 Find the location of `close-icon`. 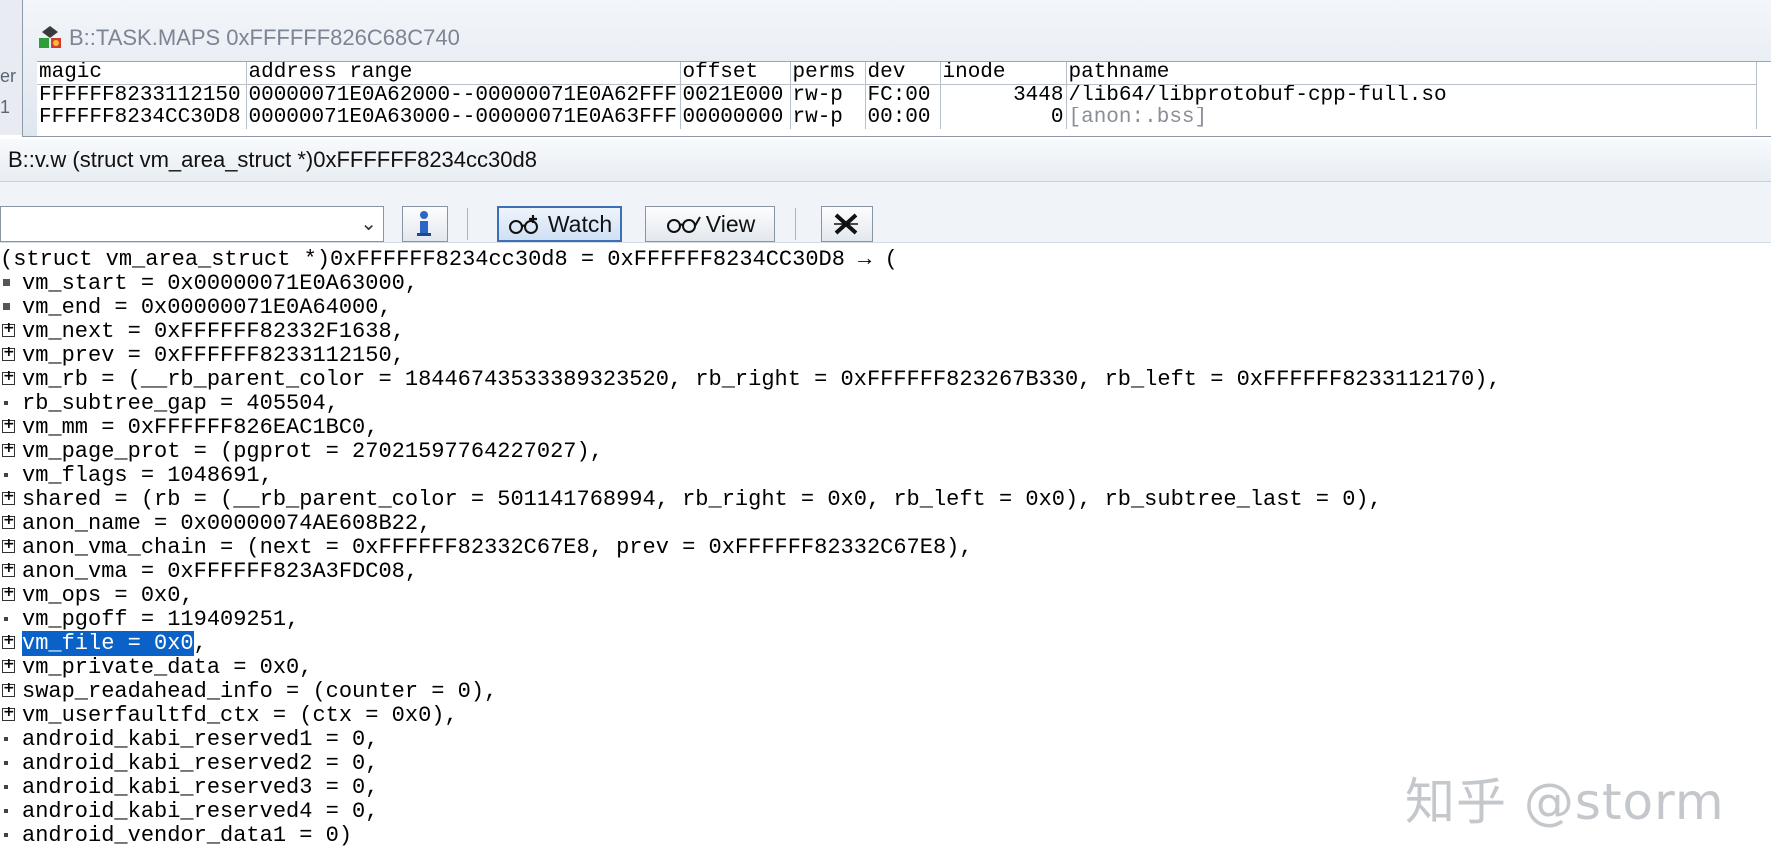

close-icon is located at coordinates (845, 224).